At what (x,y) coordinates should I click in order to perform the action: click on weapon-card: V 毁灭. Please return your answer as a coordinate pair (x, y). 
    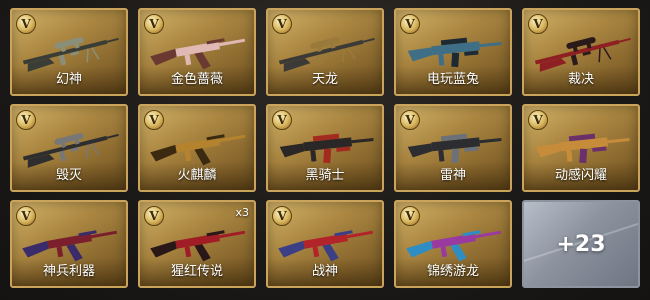
    Looking at the image, I should click on (69, 148).